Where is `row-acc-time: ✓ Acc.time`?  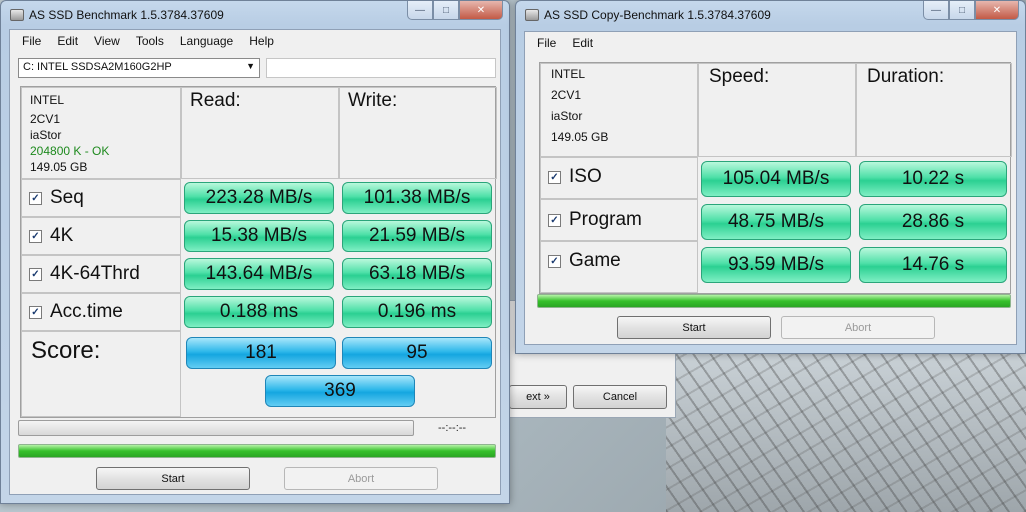 row-acc-time: ✓ Acc.time is located at coordinates (76, 312).